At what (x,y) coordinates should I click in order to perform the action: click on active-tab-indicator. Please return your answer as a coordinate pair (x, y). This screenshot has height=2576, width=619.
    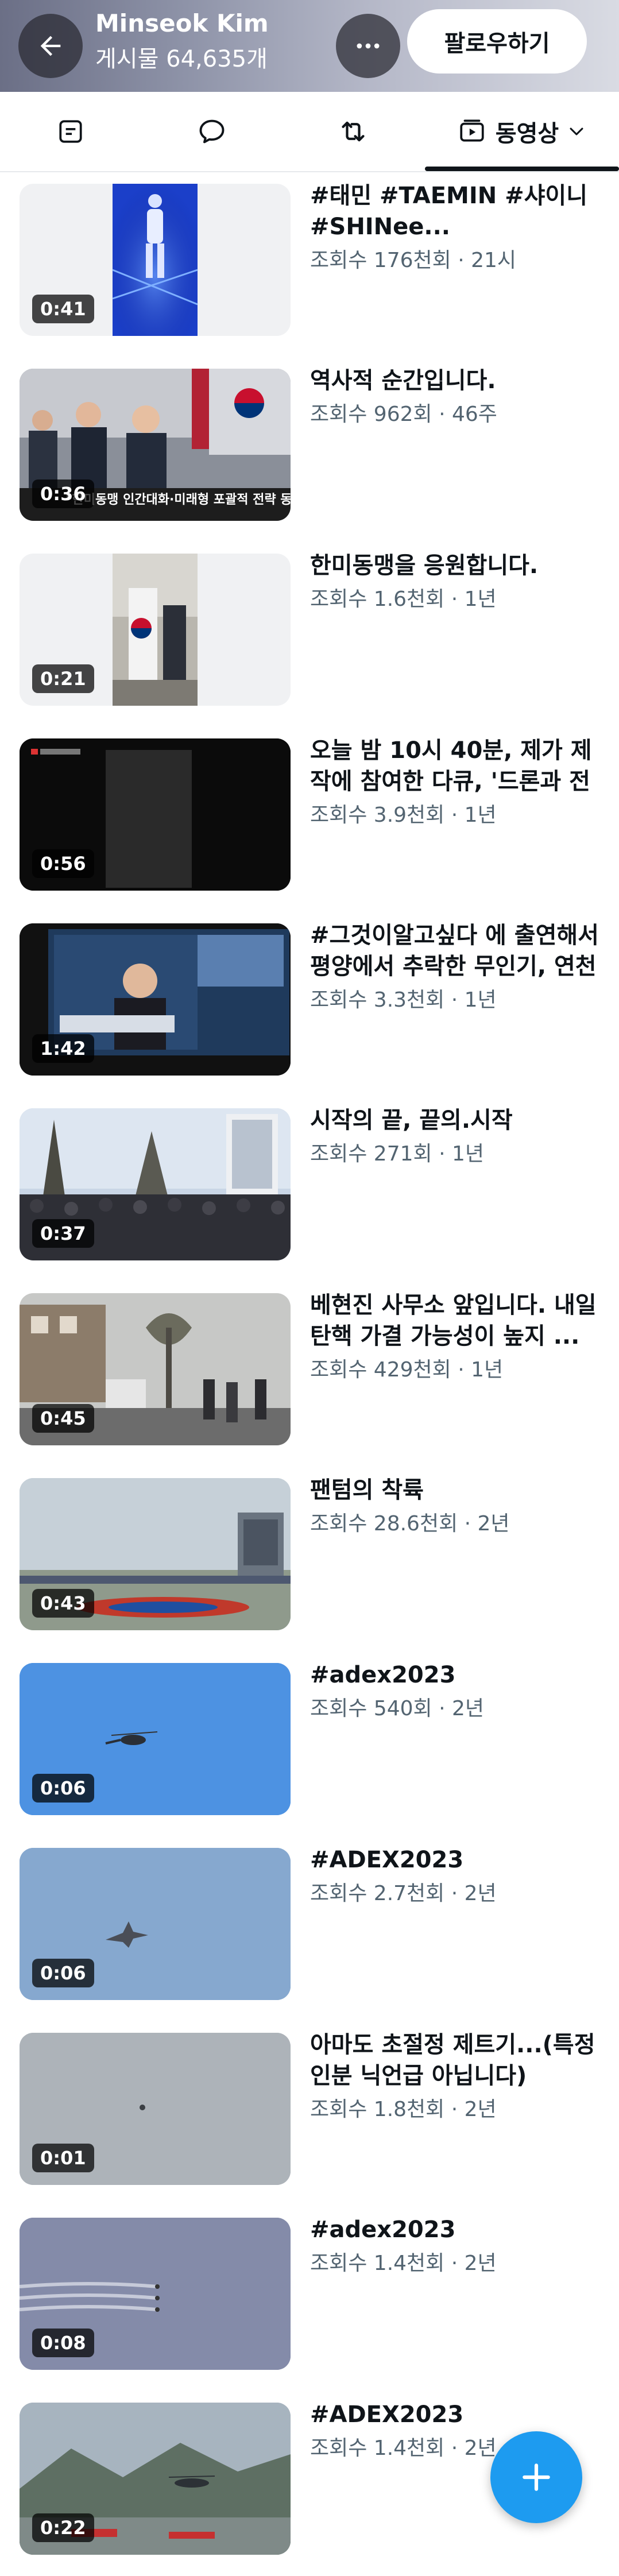
    Looking at the image, I should click on (522, 169).